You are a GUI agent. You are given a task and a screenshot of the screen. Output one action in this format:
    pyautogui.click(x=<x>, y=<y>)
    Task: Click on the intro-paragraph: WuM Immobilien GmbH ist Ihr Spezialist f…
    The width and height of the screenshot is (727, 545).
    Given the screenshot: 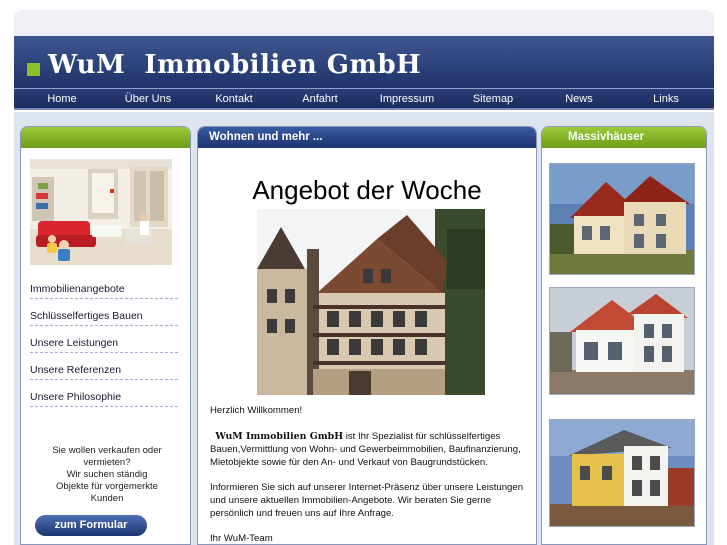 What is the action you would take?
    pyautogui.click(x=367, y=450)
    